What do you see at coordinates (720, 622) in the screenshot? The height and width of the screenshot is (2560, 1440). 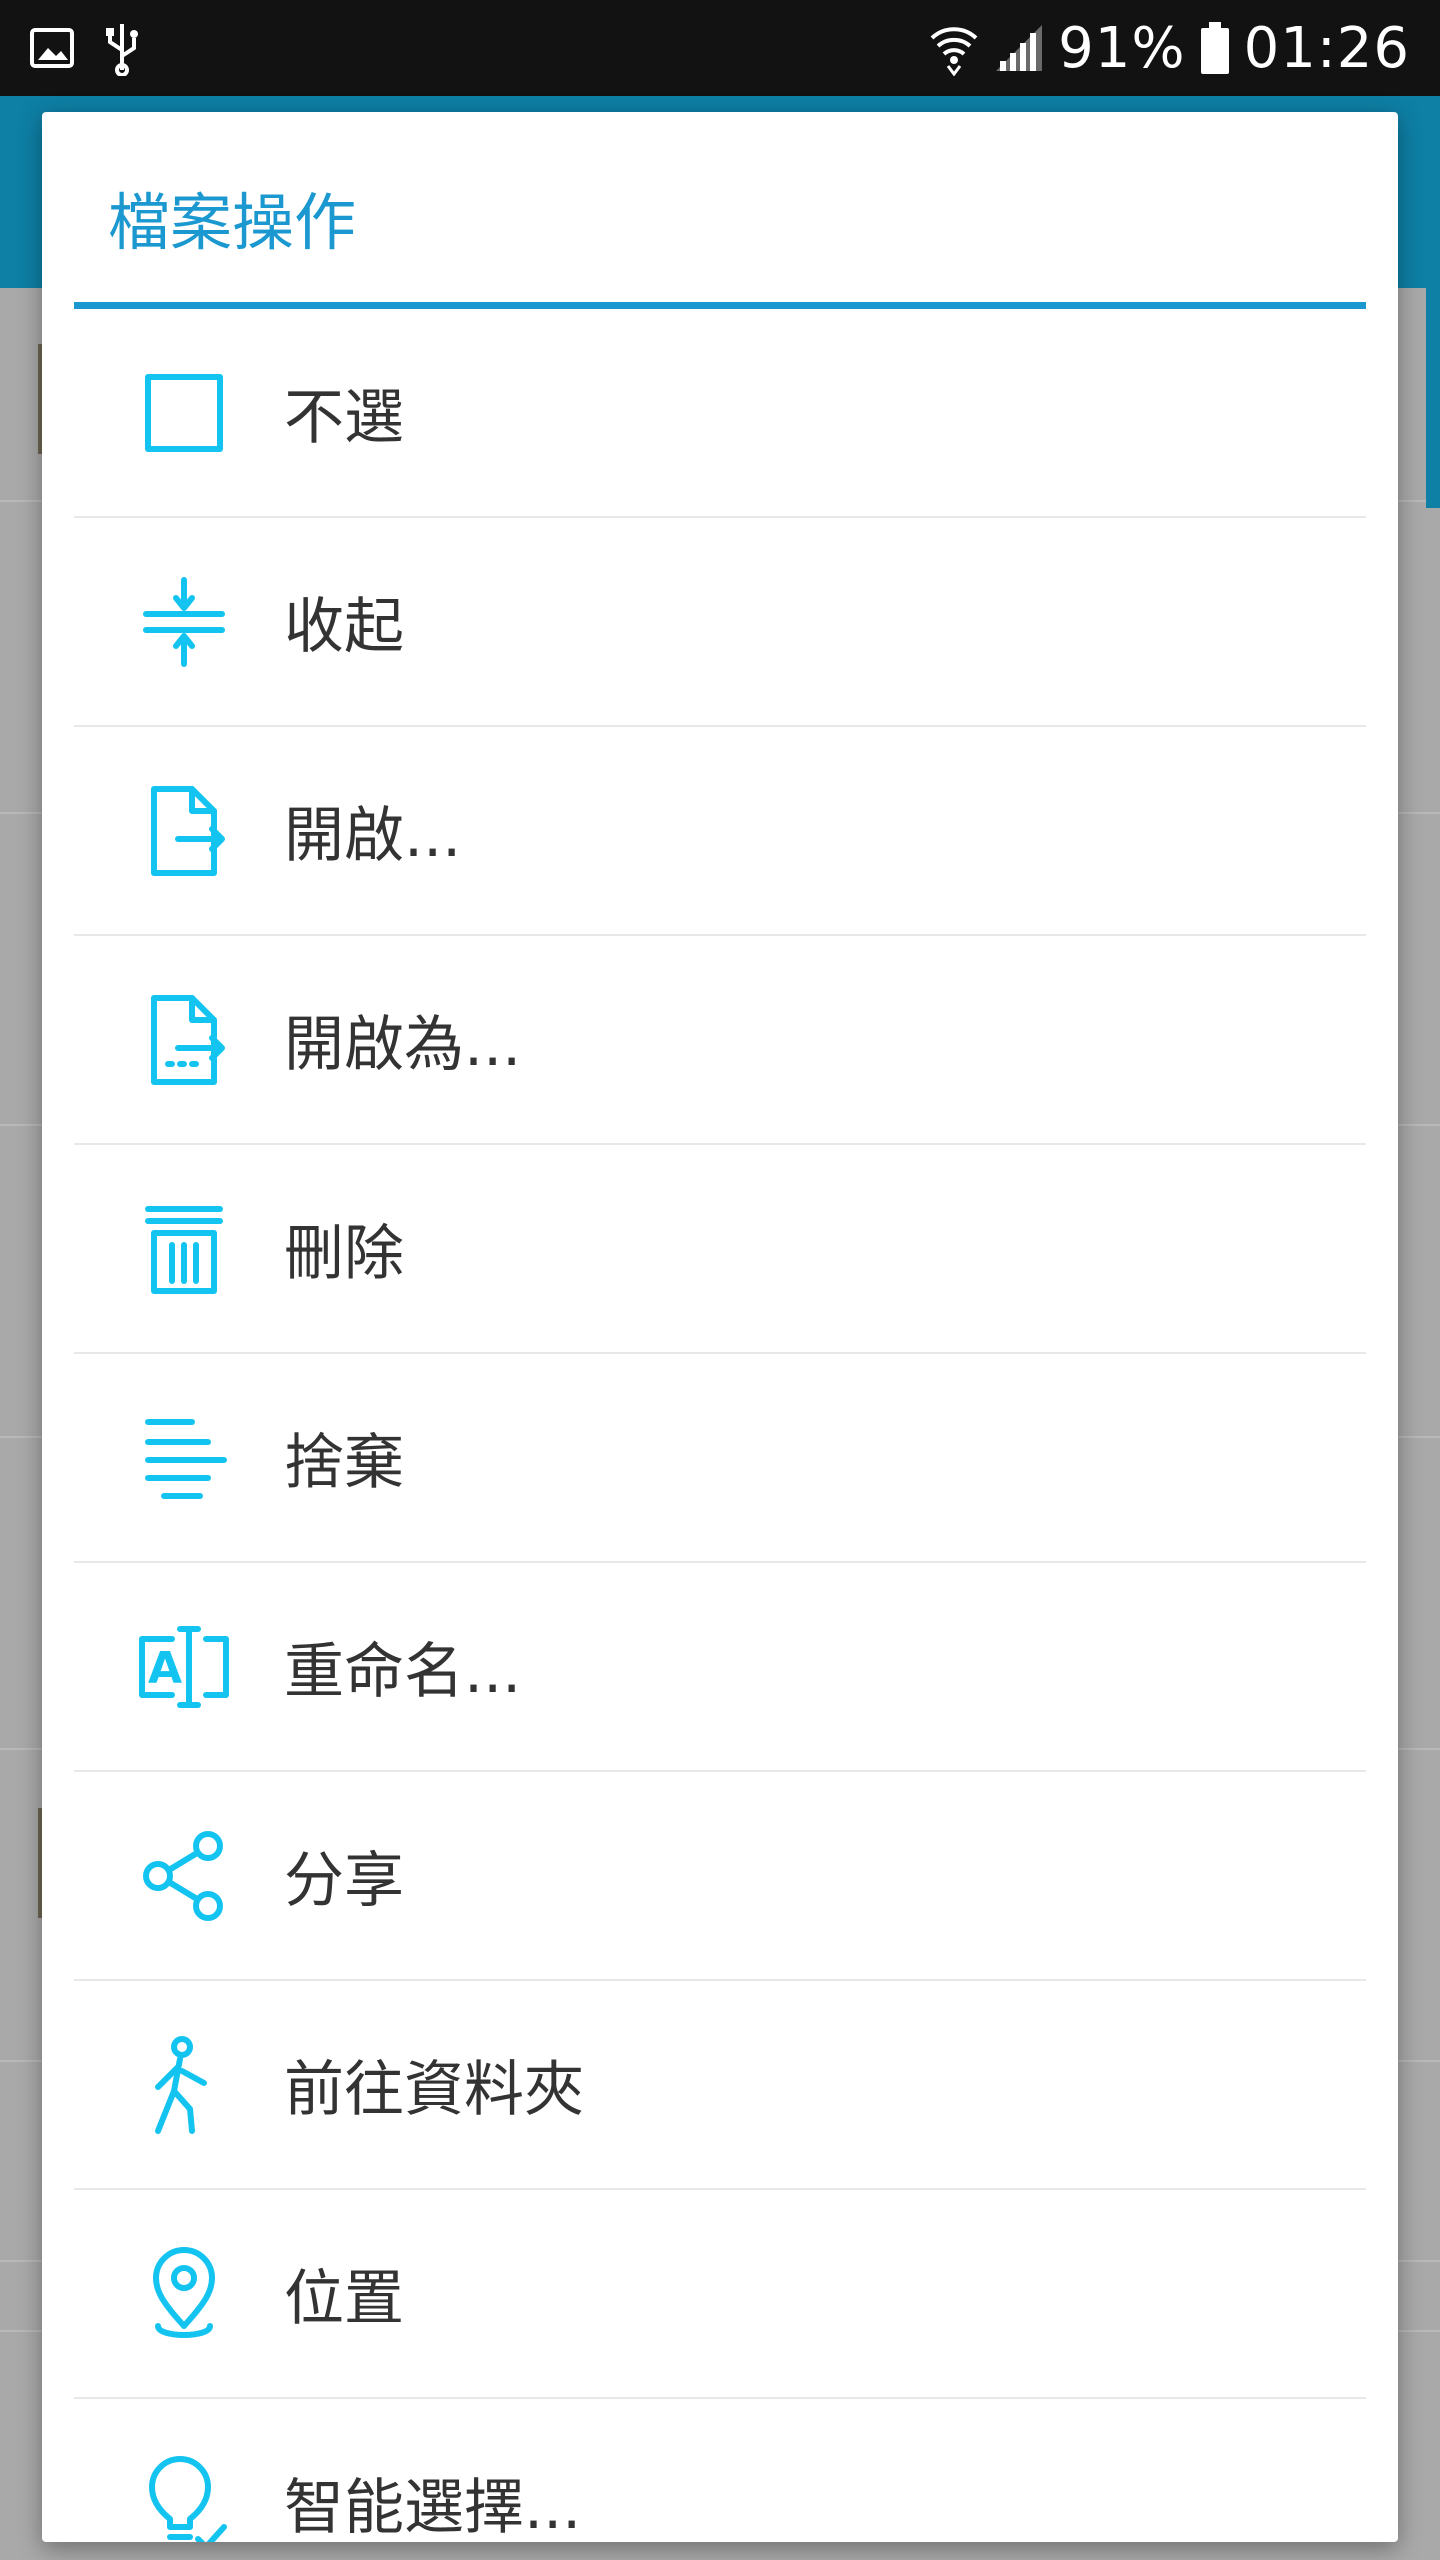 I see `menu-item-collapse: 收起` at bounding box center [720, 622].